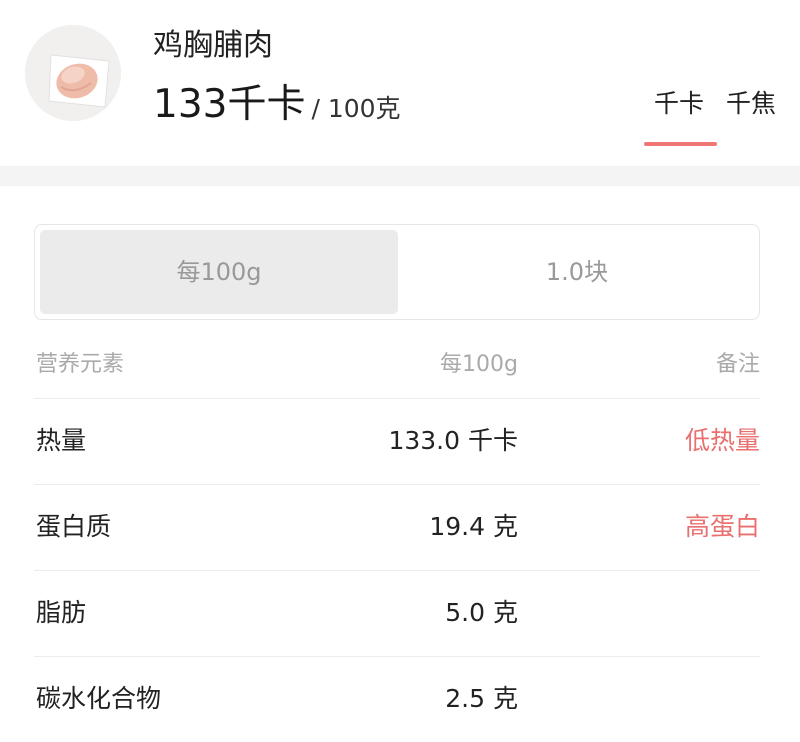 This screenshot has height=742, width=800. Describe the element at coordinates (99, 698) in the screenshot. I see `nutrient-name: 碳水化合物` at that location.